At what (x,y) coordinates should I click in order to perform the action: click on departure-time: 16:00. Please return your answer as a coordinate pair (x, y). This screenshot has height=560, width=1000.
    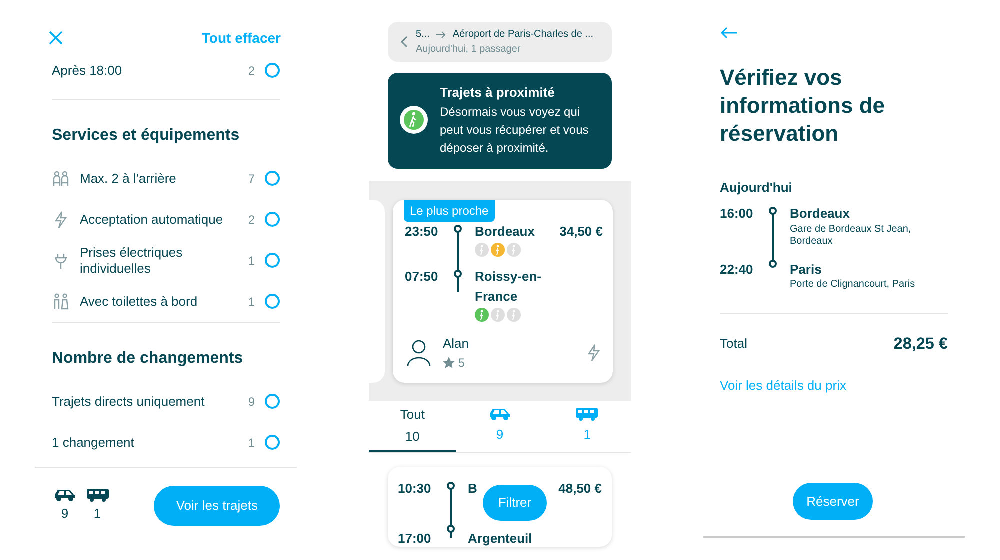
    Looking at the image, I should click on (737, 214).